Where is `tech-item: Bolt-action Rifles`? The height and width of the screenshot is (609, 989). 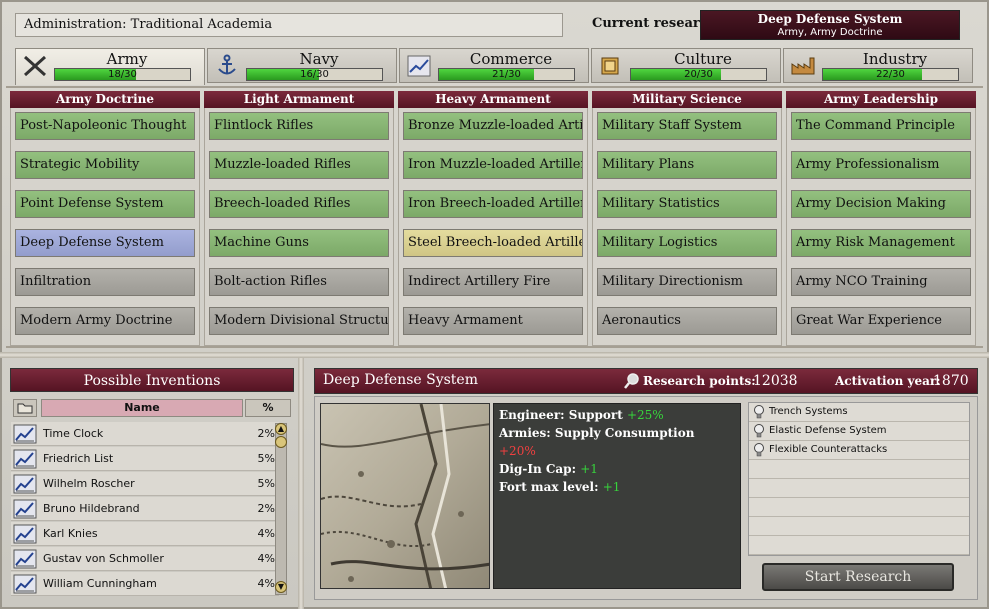
tech-item: Bolt-action Rifles is located at coordinates (299, 282).